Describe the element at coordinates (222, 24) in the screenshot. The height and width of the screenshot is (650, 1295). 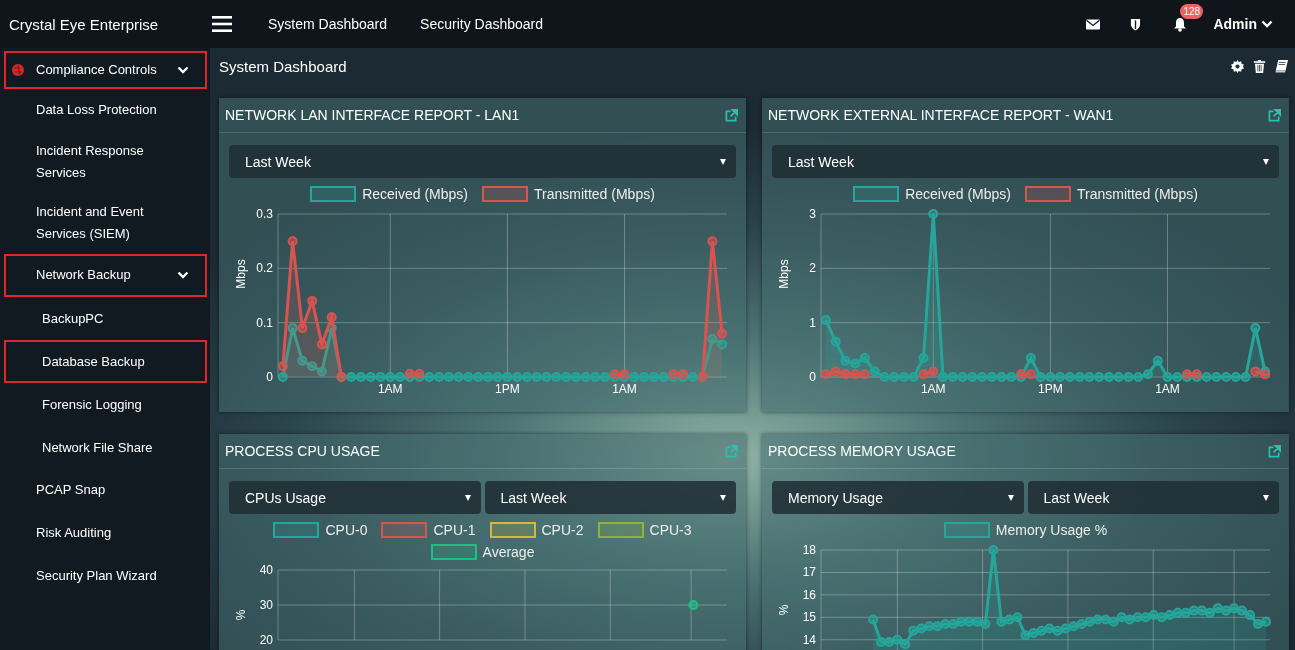
I see `menu-icon` at that location.